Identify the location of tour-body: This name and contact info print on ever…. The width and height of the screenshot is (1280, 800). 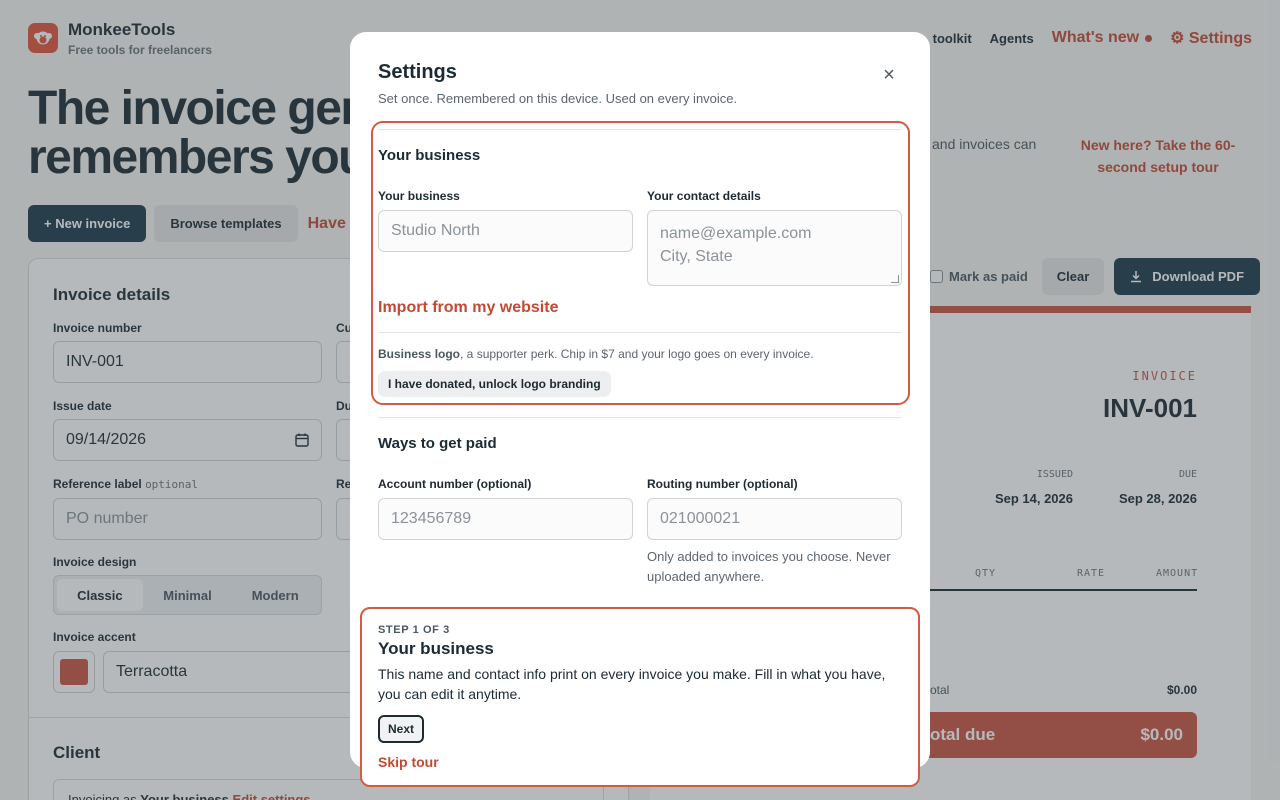
(632, 684).